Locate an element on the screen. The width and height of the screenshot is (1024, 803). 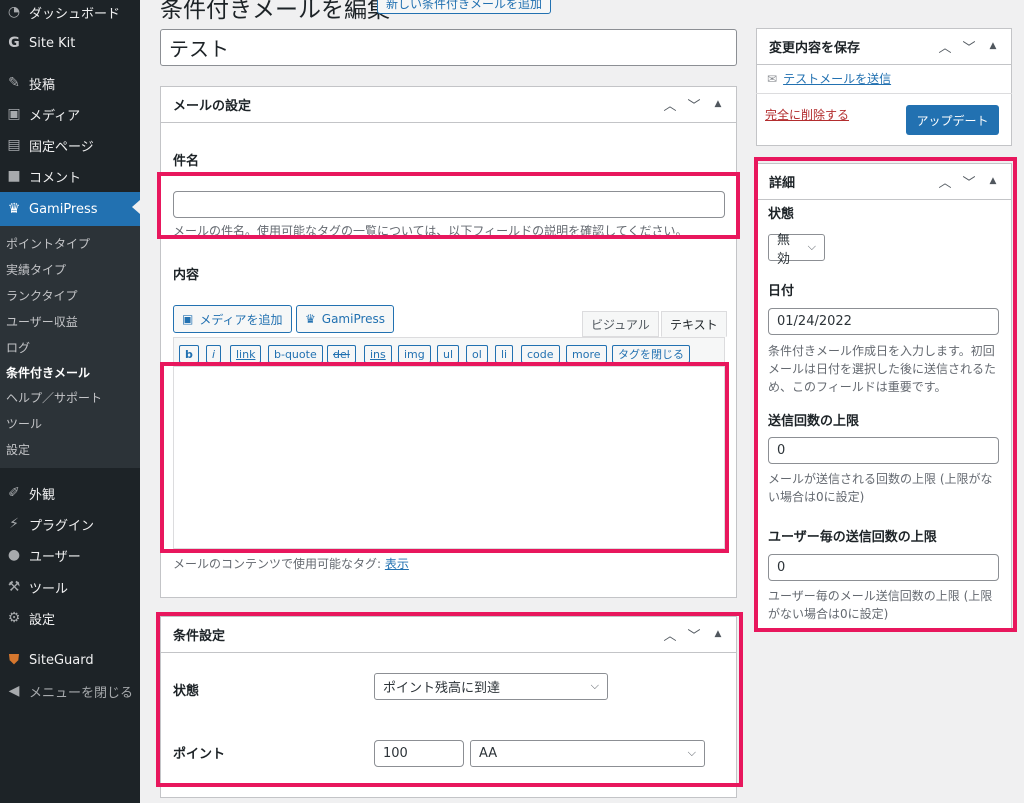
chevron-down-icon: ⌵ is located at coordinates (594, 685).